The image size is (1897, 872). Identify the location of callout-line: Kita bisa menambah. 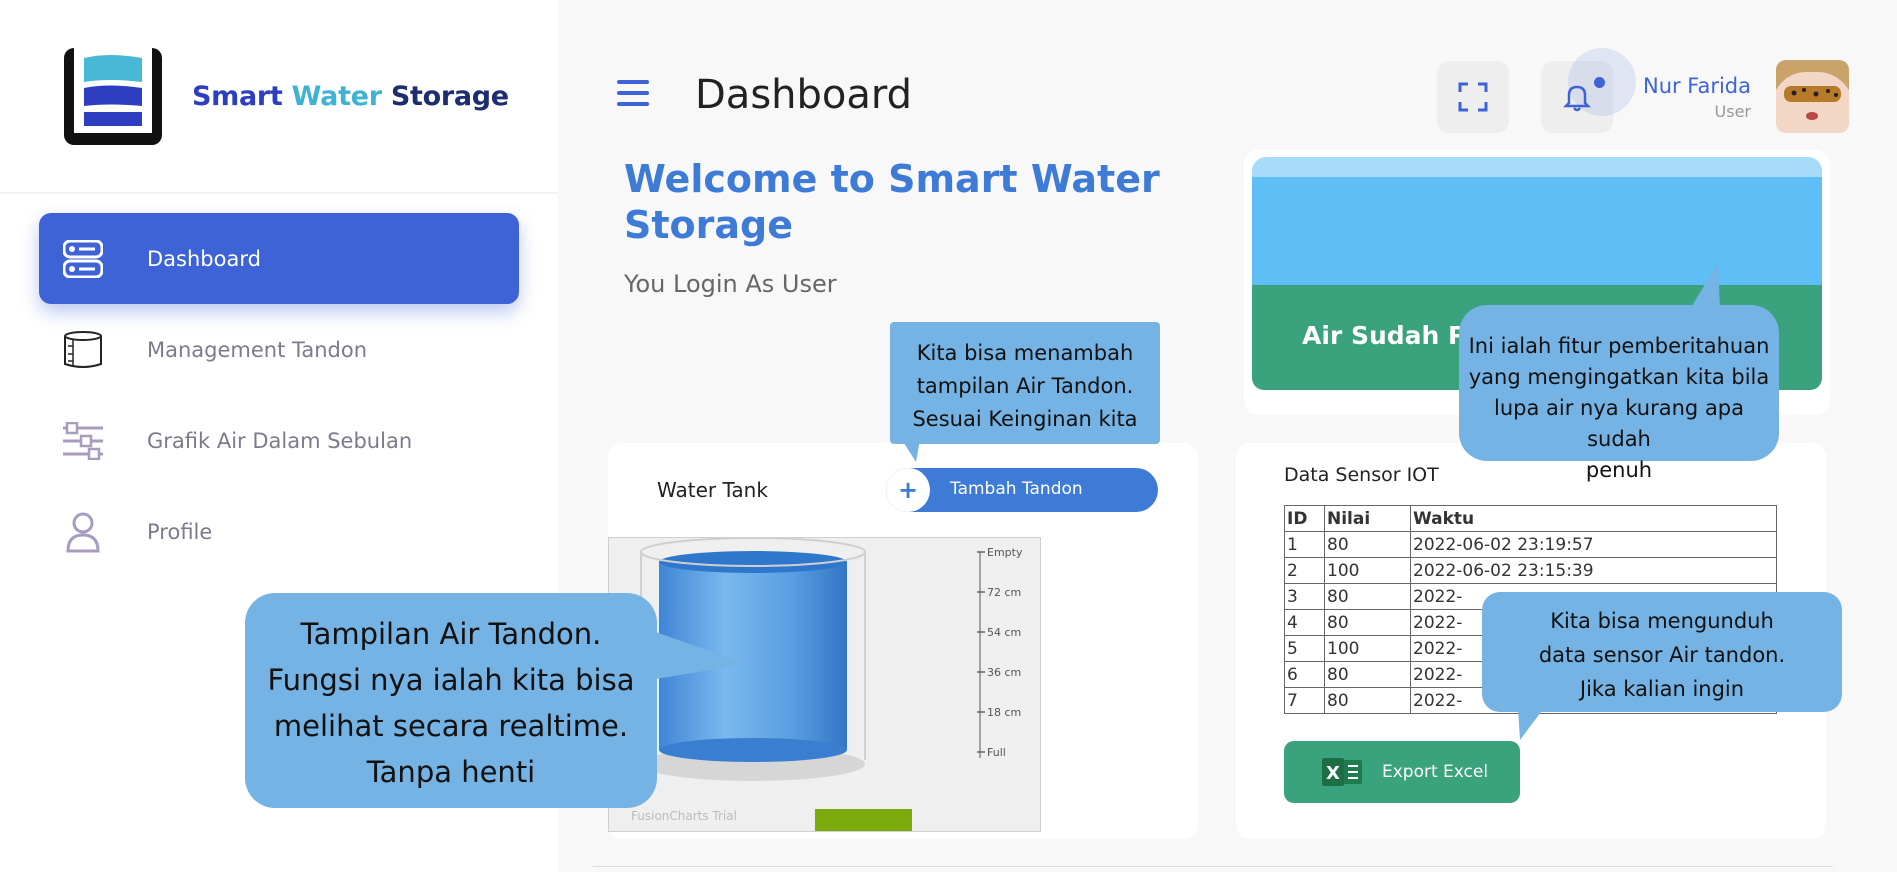
(1025, 353).